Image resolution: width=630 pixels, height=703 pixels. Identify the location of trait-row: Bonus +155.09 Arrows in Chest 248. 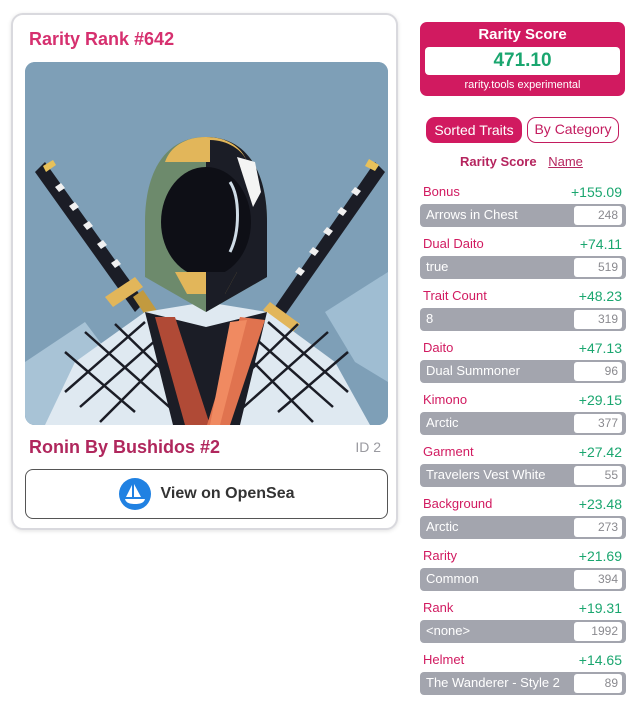
(523, 209).